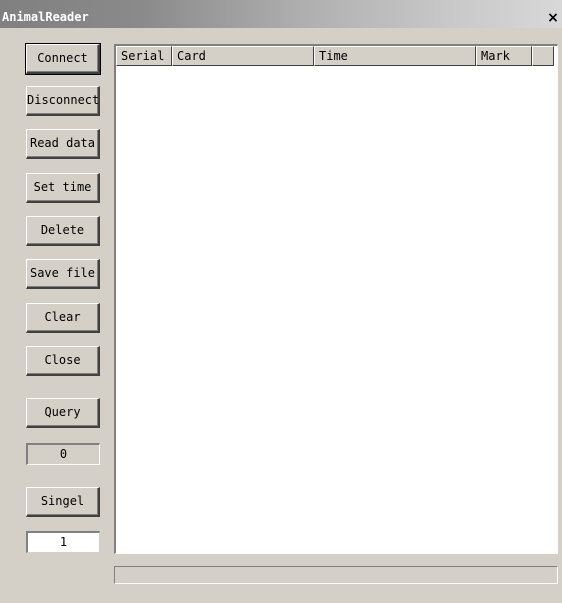  I want to click on column-header-card: Card, so click(243, 56).